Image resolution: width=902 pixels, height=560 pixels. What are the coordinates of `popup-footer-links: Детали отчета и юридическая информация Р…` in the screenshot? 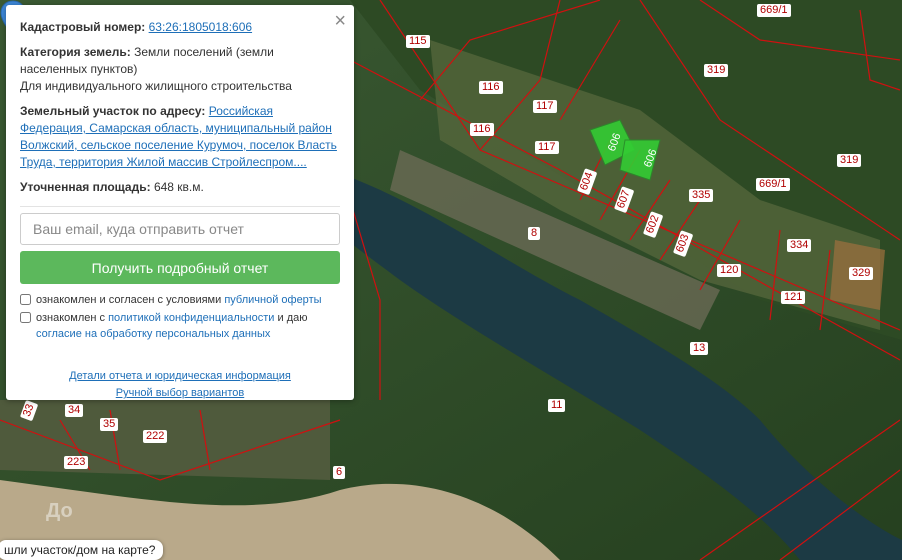 It's located at (180, 385).